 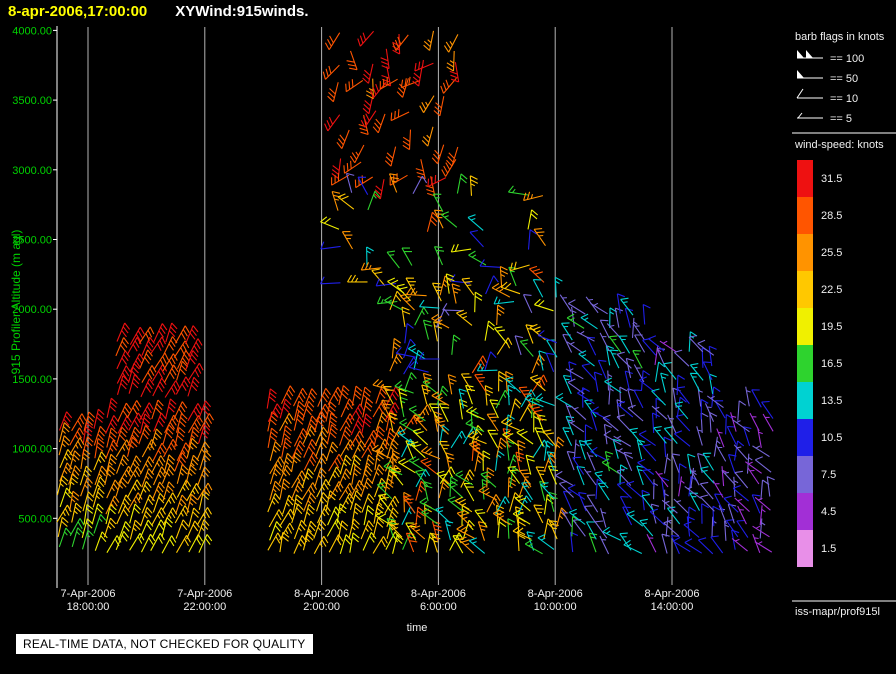 What do you see at coordinates (831, 216) in the screenshot?
I see `speed-scale-label: 28.5` at bounding box center [831, 216].